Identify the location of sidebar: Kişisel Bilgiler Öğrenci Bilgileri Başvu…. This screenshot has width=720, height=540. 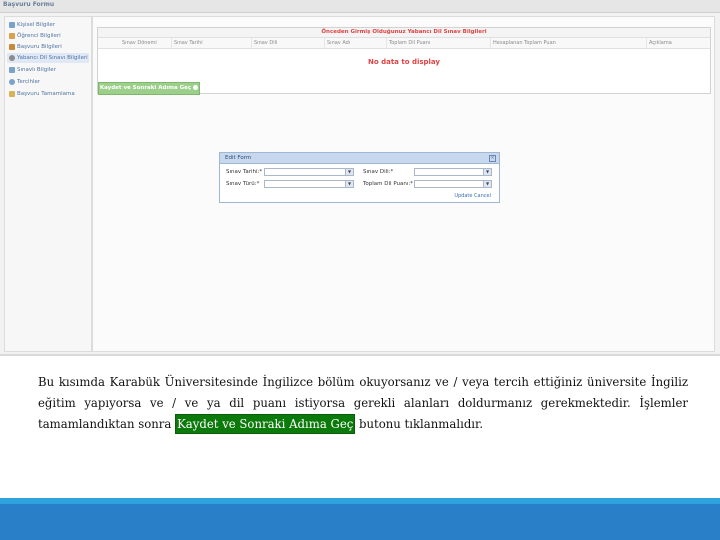
(48, 184).